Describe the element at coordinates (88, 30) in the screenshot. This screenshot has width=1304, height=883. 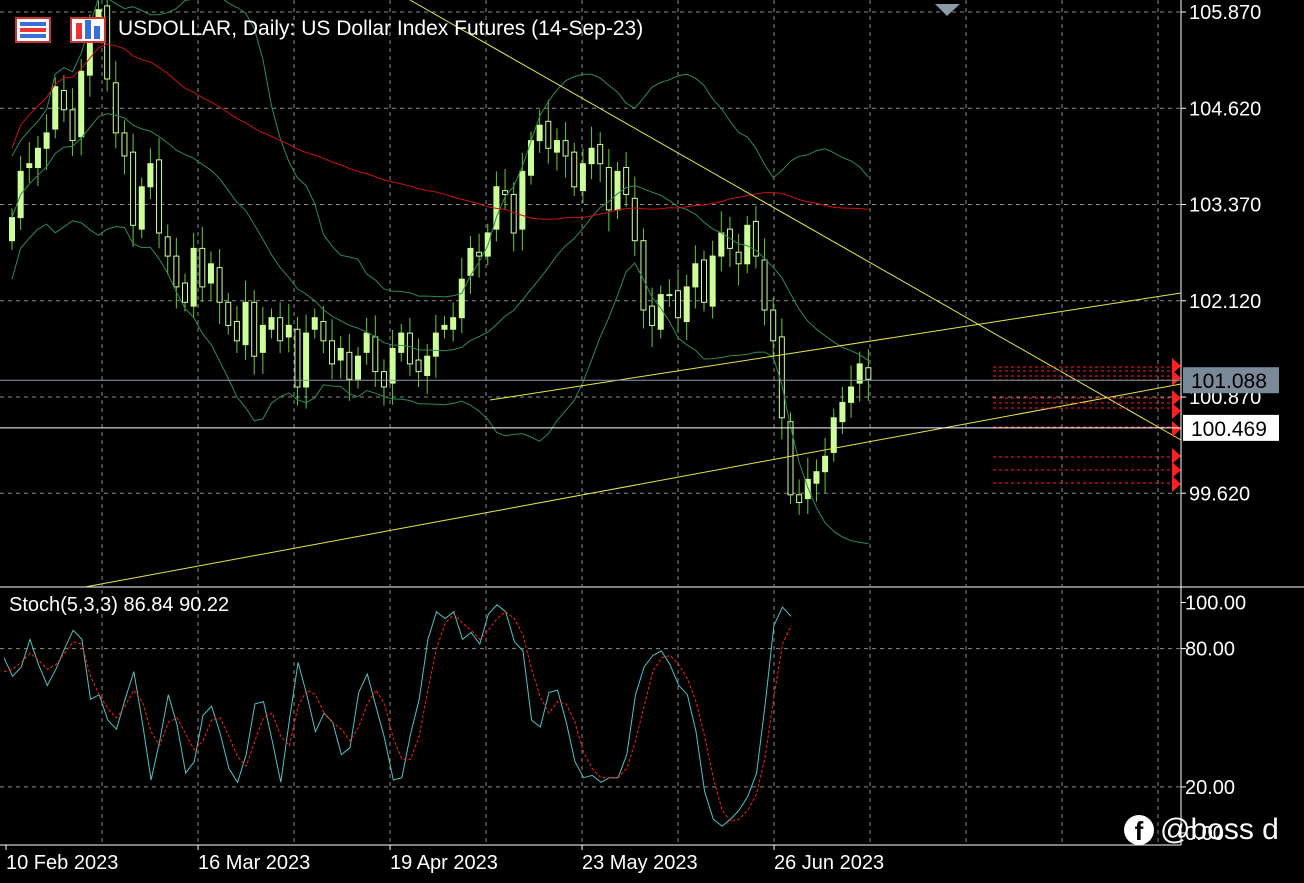
I see `candles-chart-icon` at that location.